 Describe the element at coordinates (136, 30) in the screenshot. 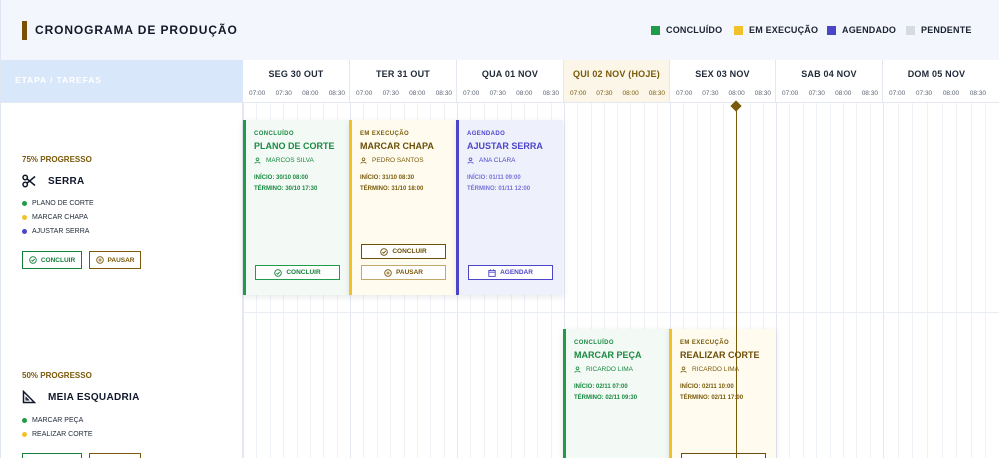

I see `page-title: CRONOGRAMA DE PRODUÇÃO` at that location.